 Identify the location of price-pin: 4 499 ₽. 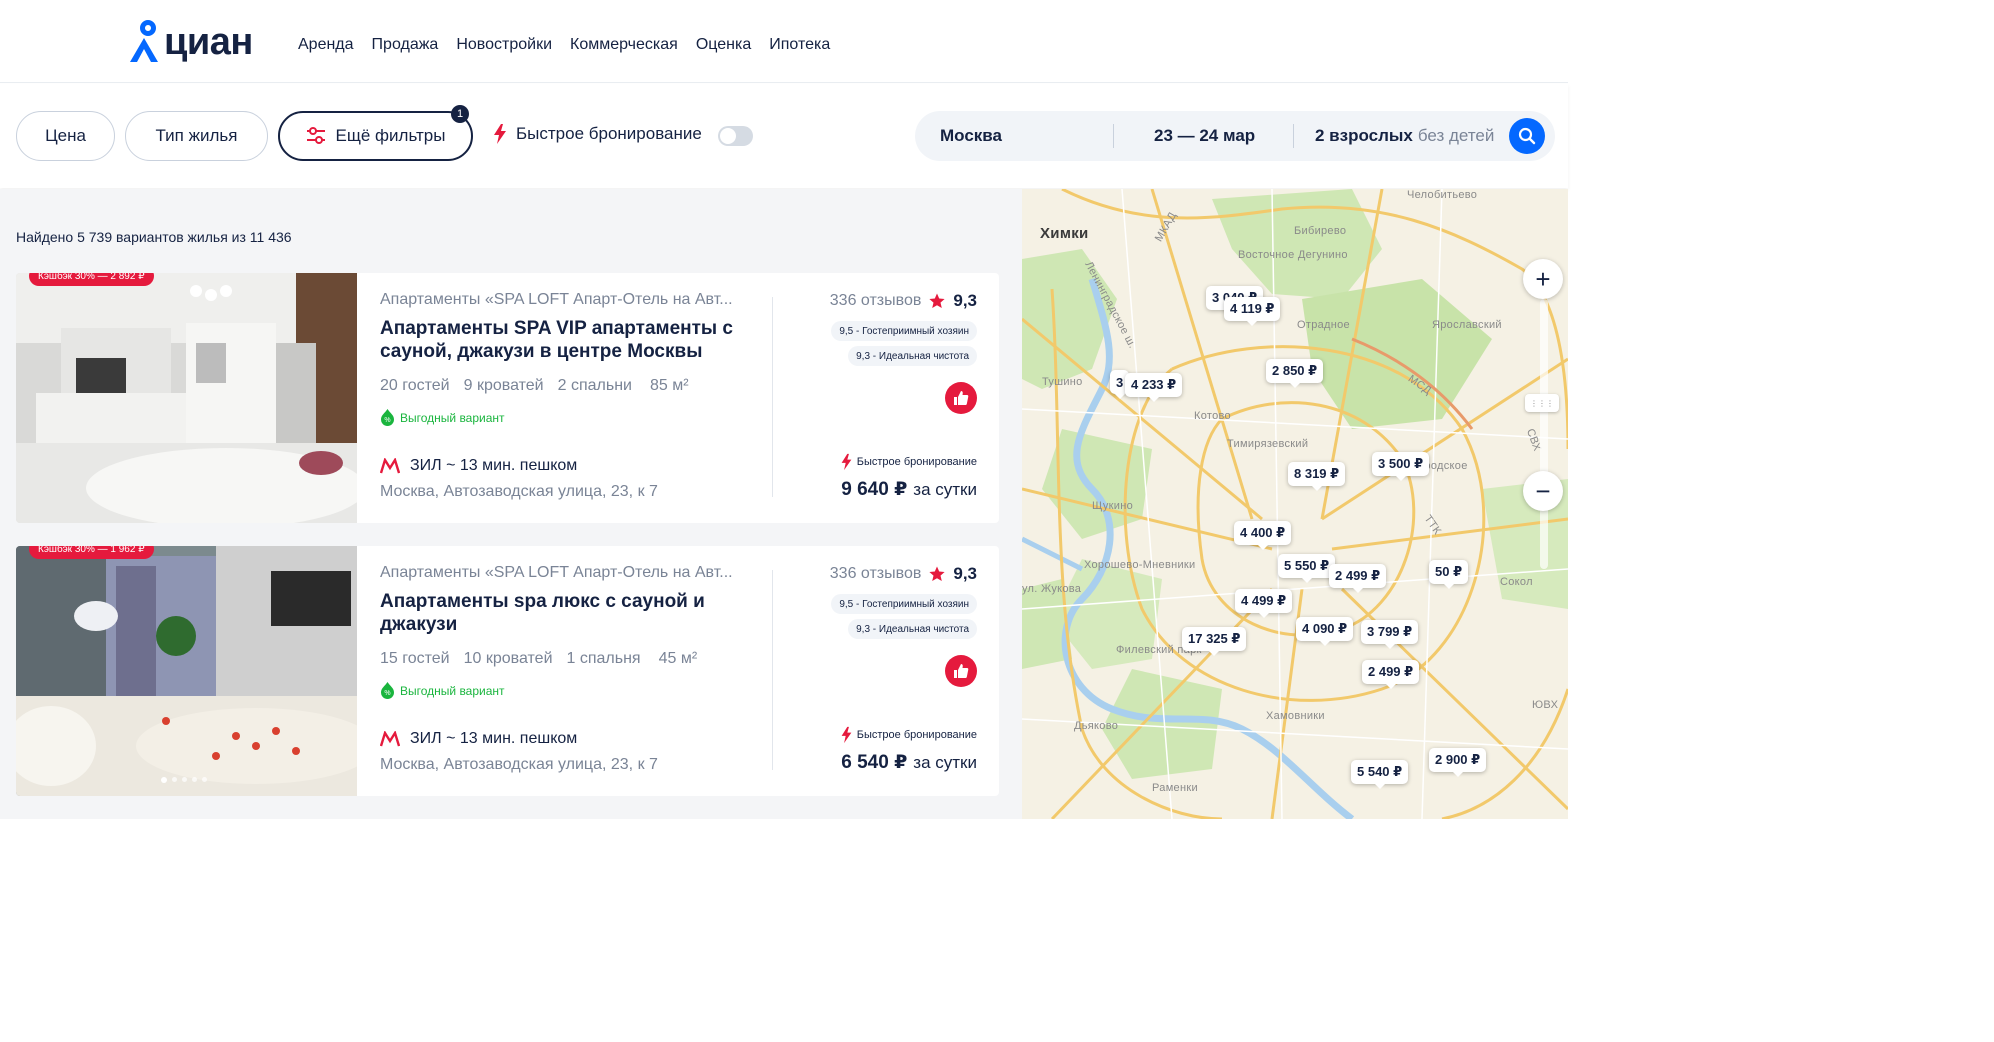
(1264, 603).